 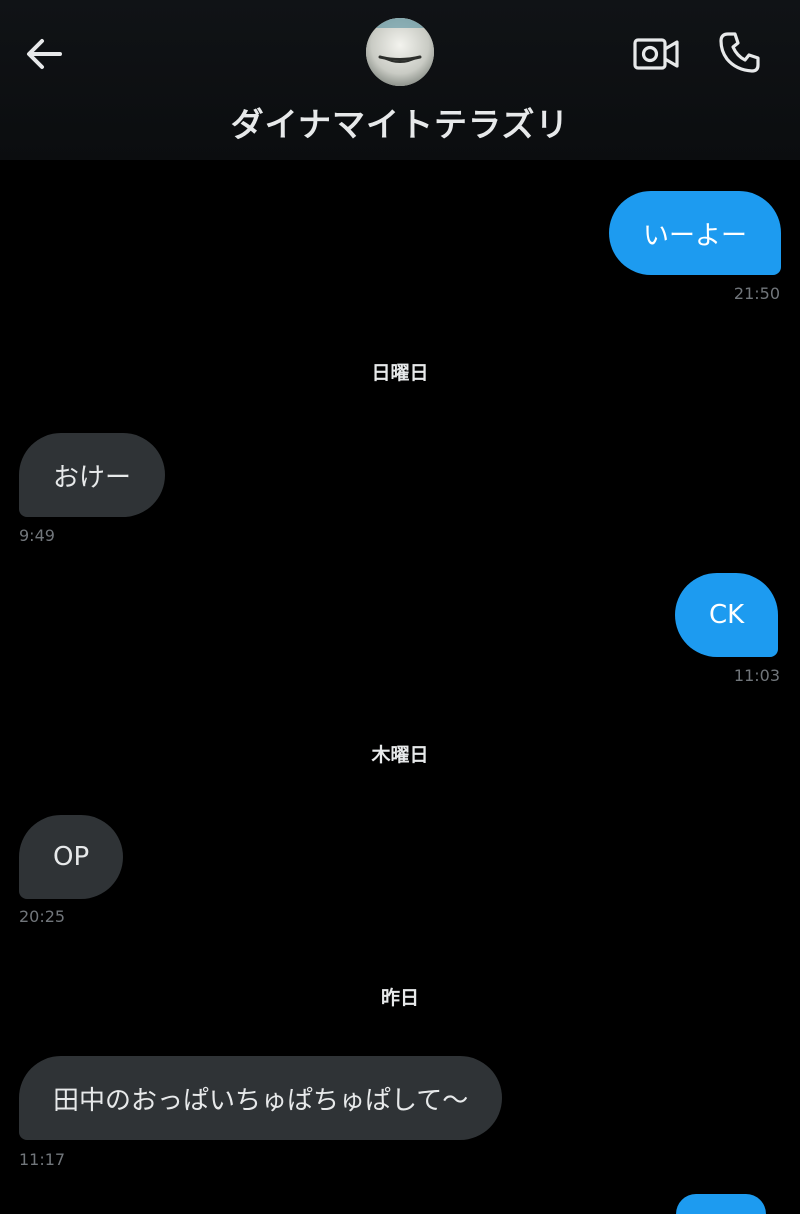 I want to click on arrow-left-icon, so click(x=44, y=54).